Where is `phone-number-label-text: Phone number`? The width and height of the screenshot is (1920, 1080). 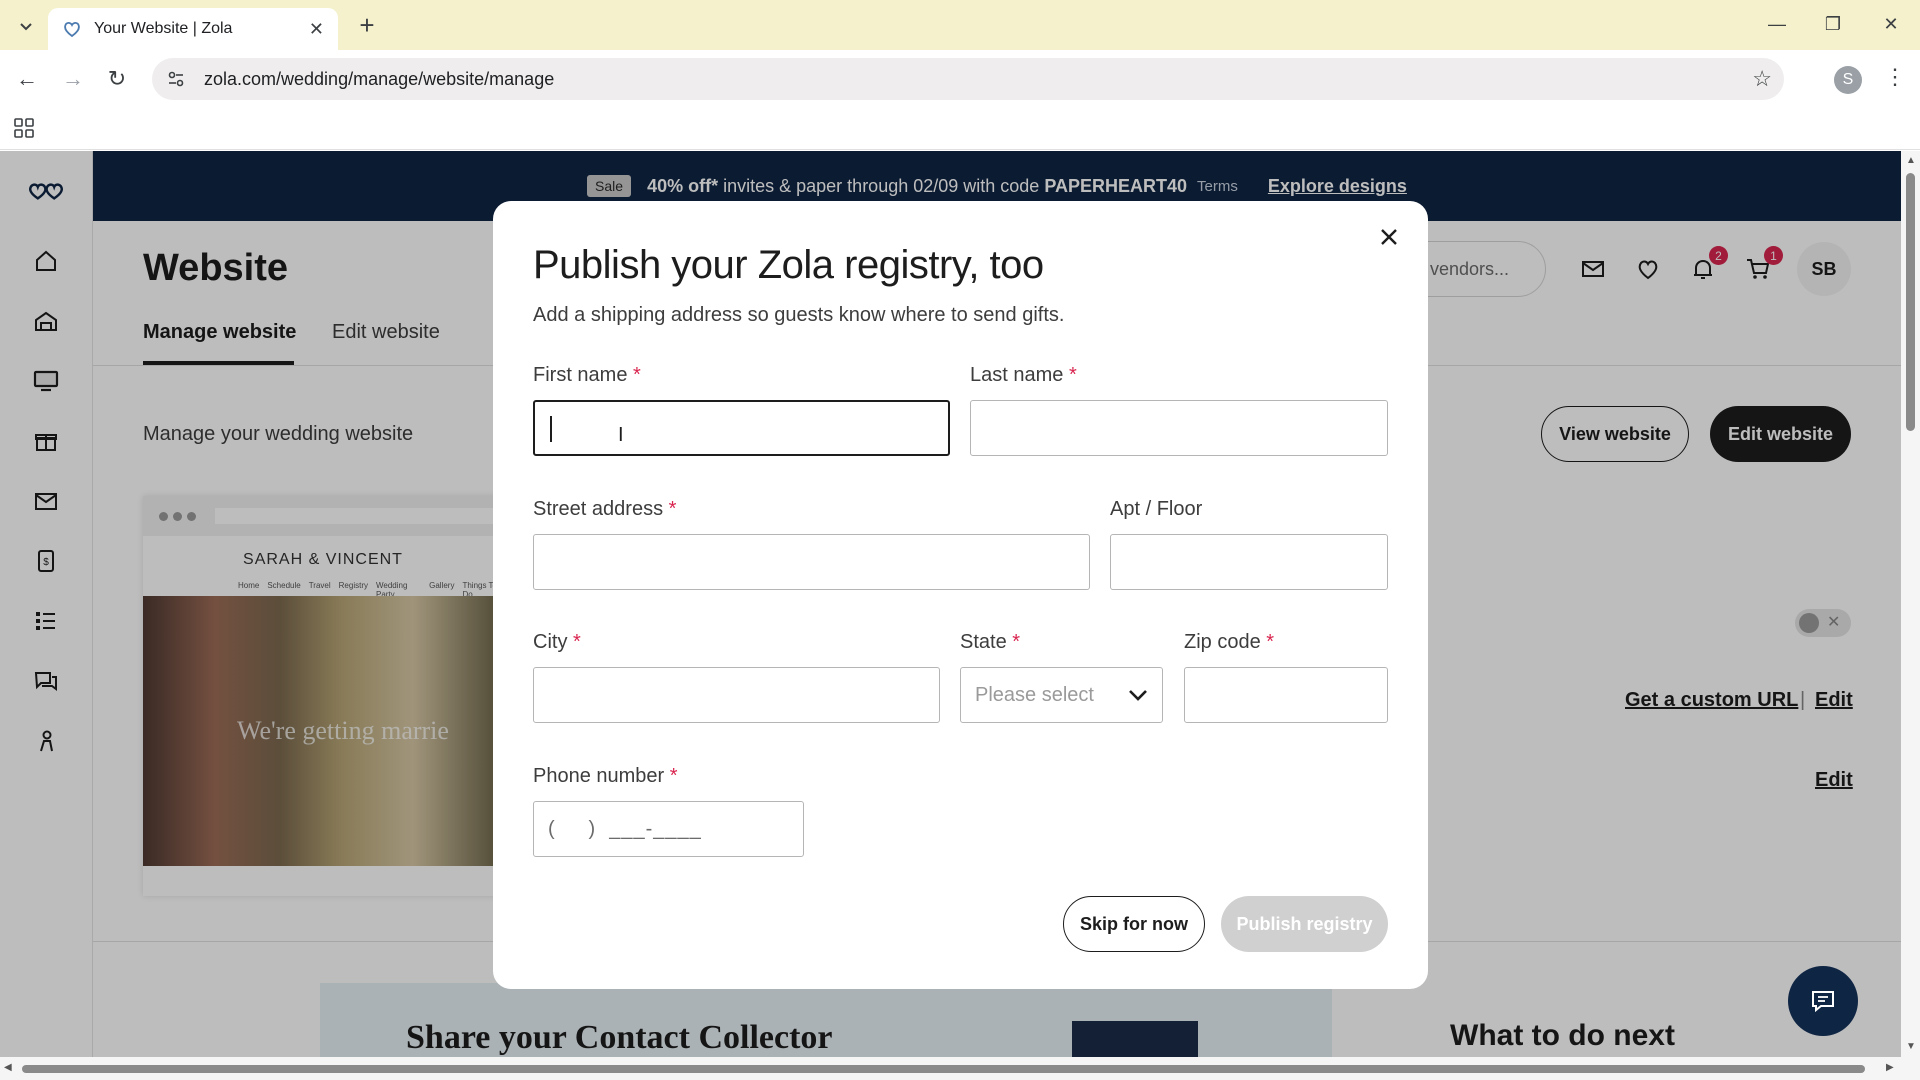 phone-number-label-text: Phone number is located at coordinates (599, 776).